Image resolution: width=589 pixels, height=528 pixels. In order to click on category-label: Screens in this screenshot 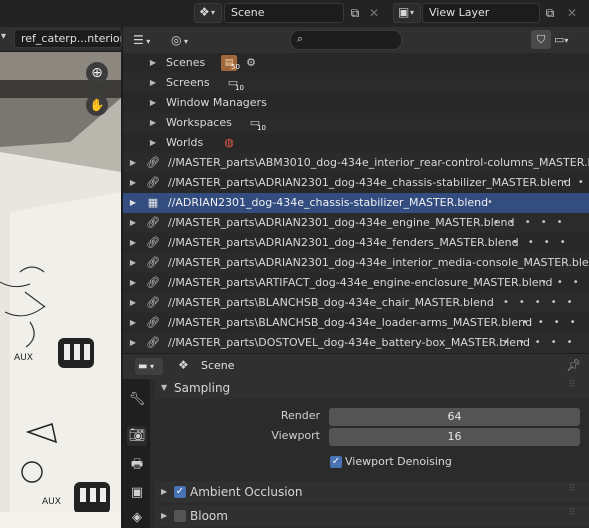, I will do `click(188, 82)`.